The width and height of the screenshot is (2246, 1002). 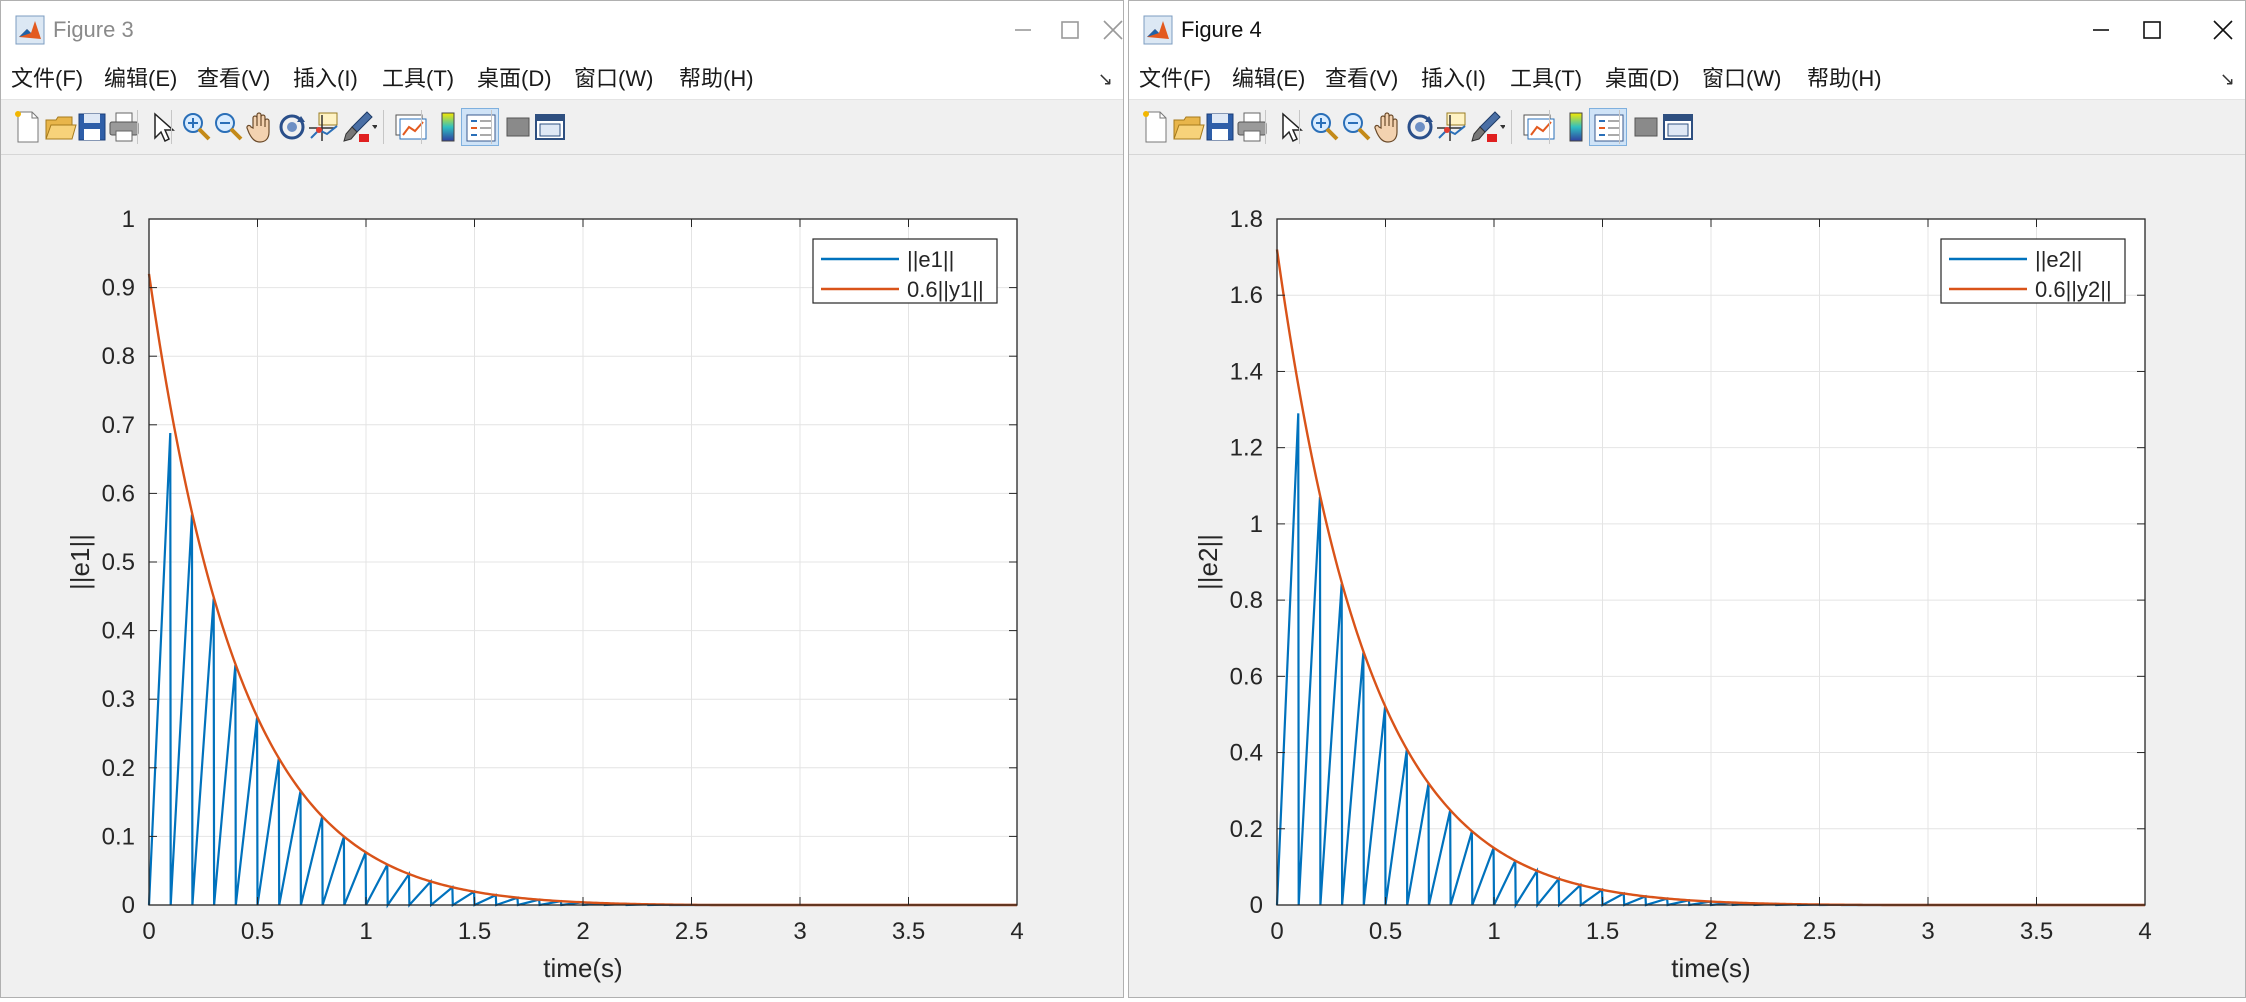 I want to click on legend: ||e2|| 0.6||y2||, so click(x=2033, y=271).